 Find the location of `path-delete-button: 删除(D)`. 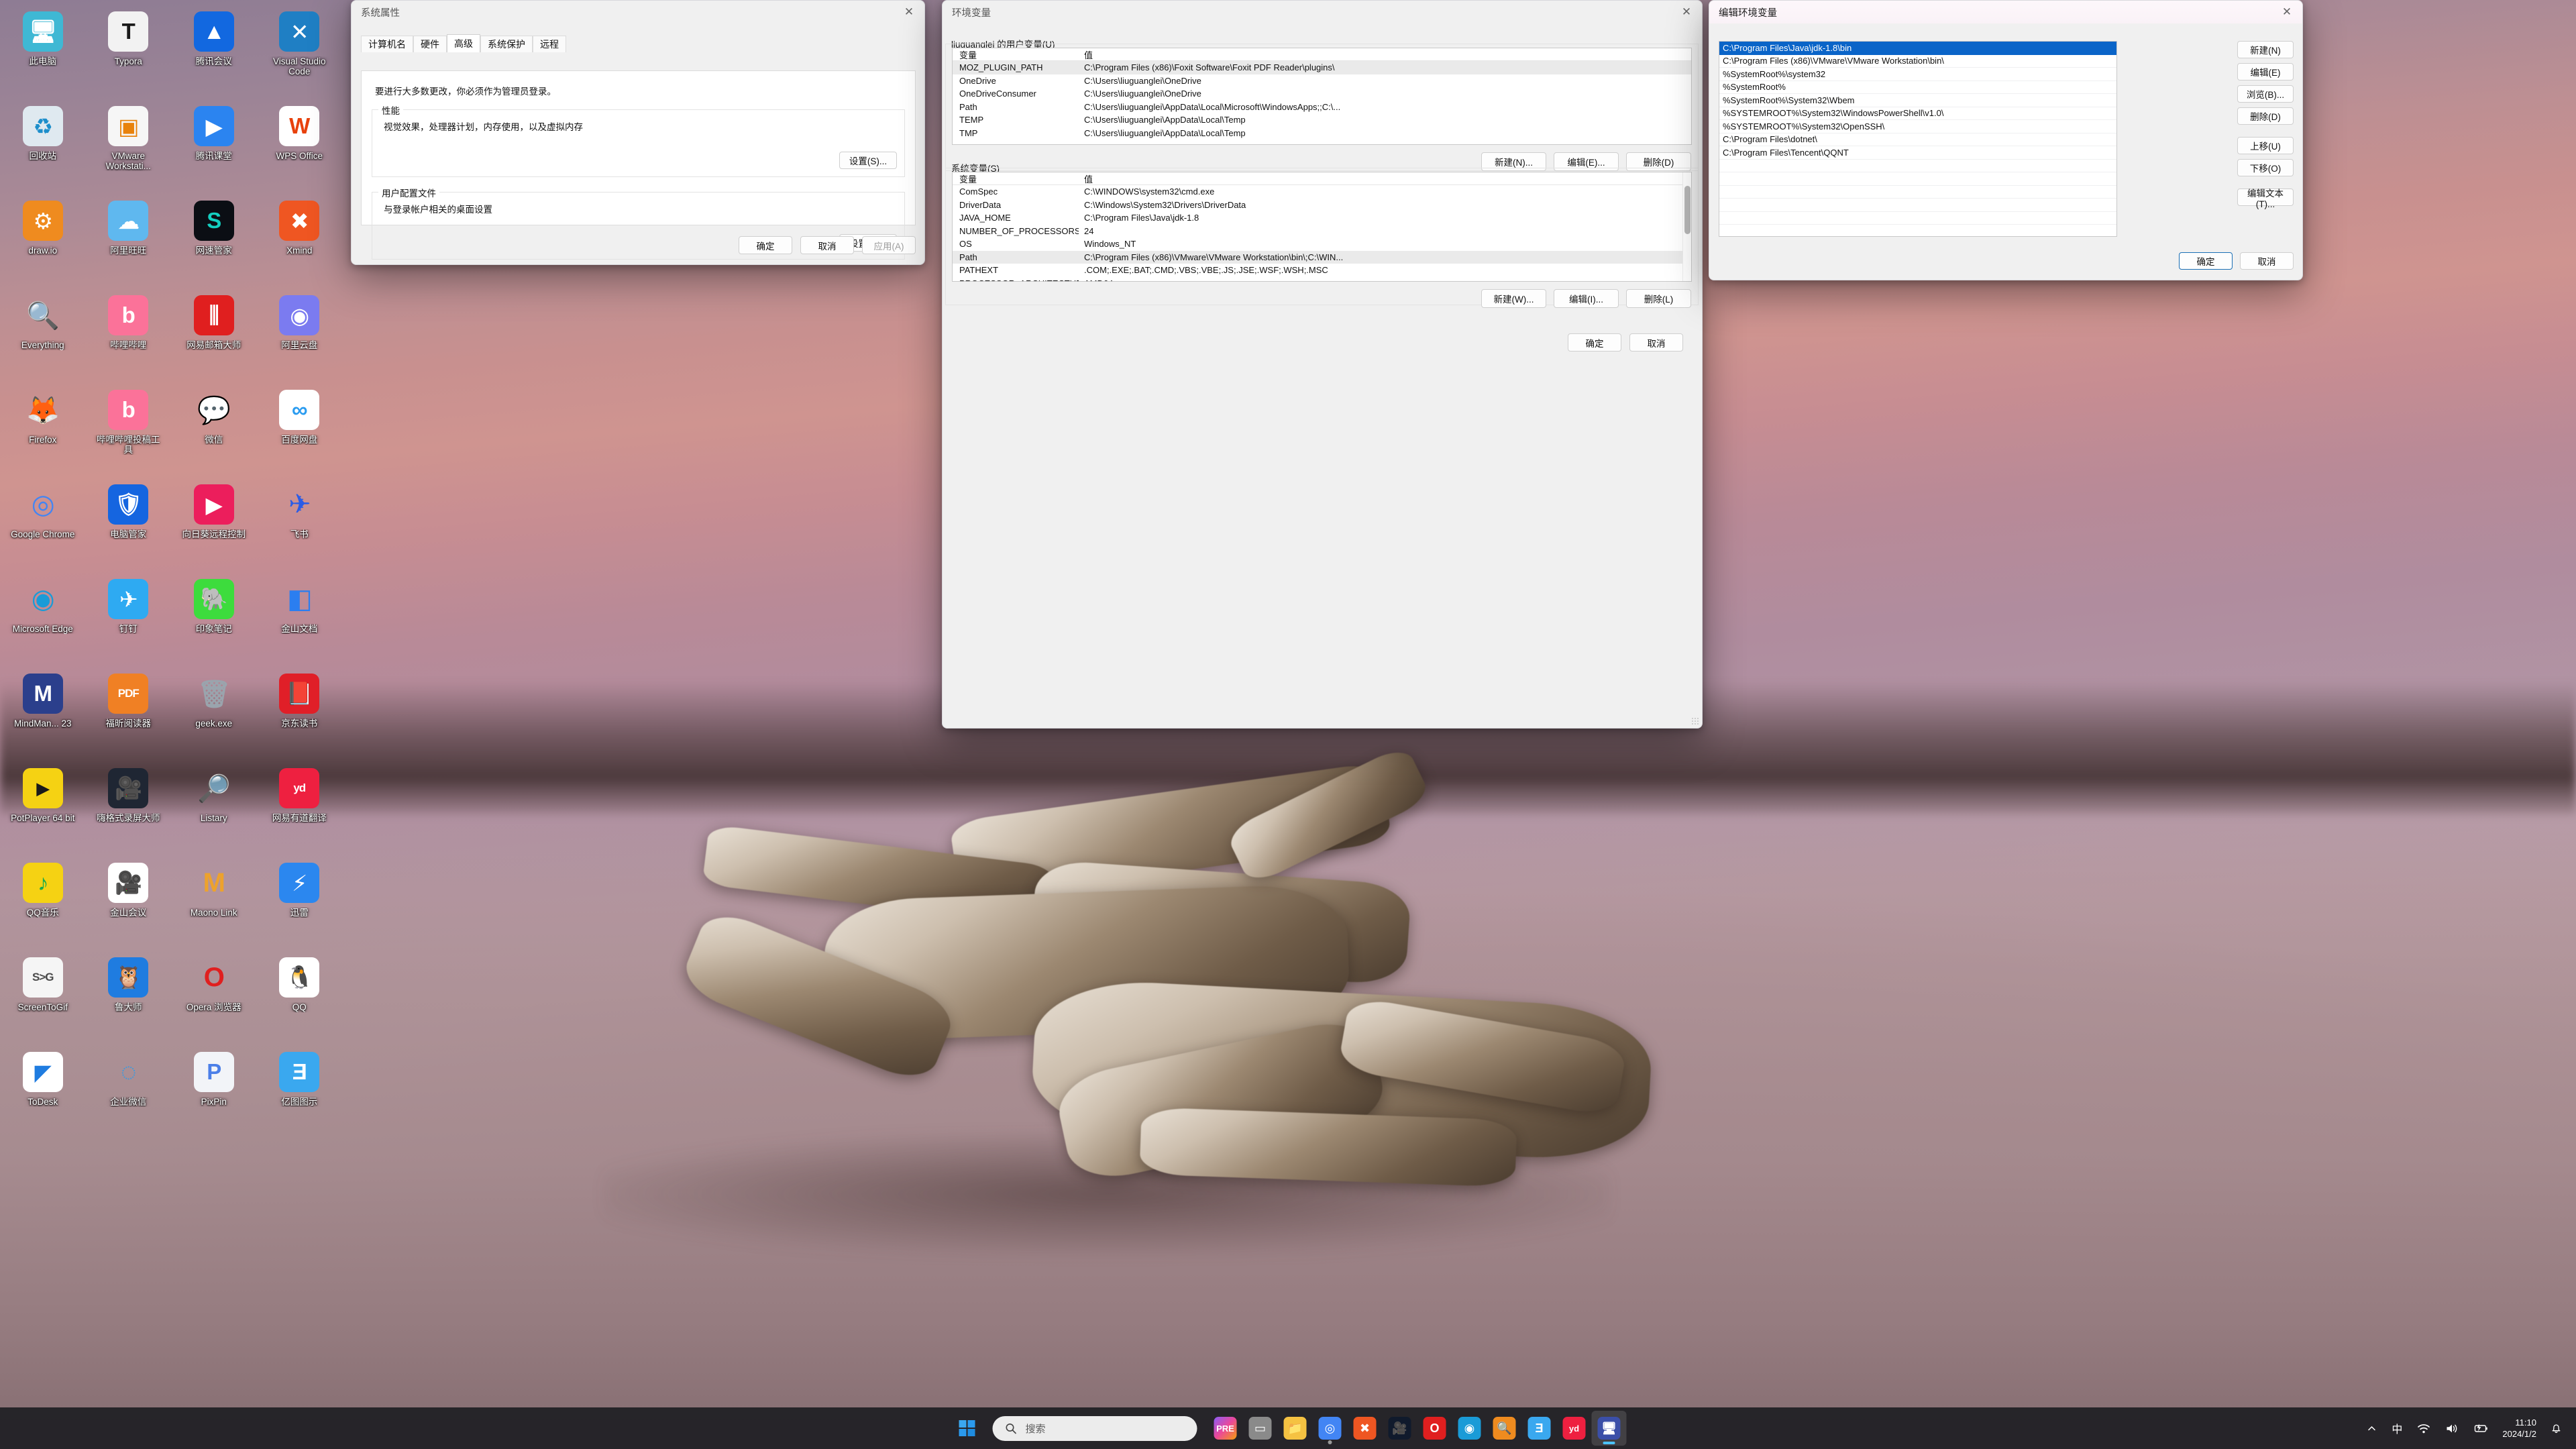

path-delete-button: 删除(D) is located at coordinates (2265, 116).